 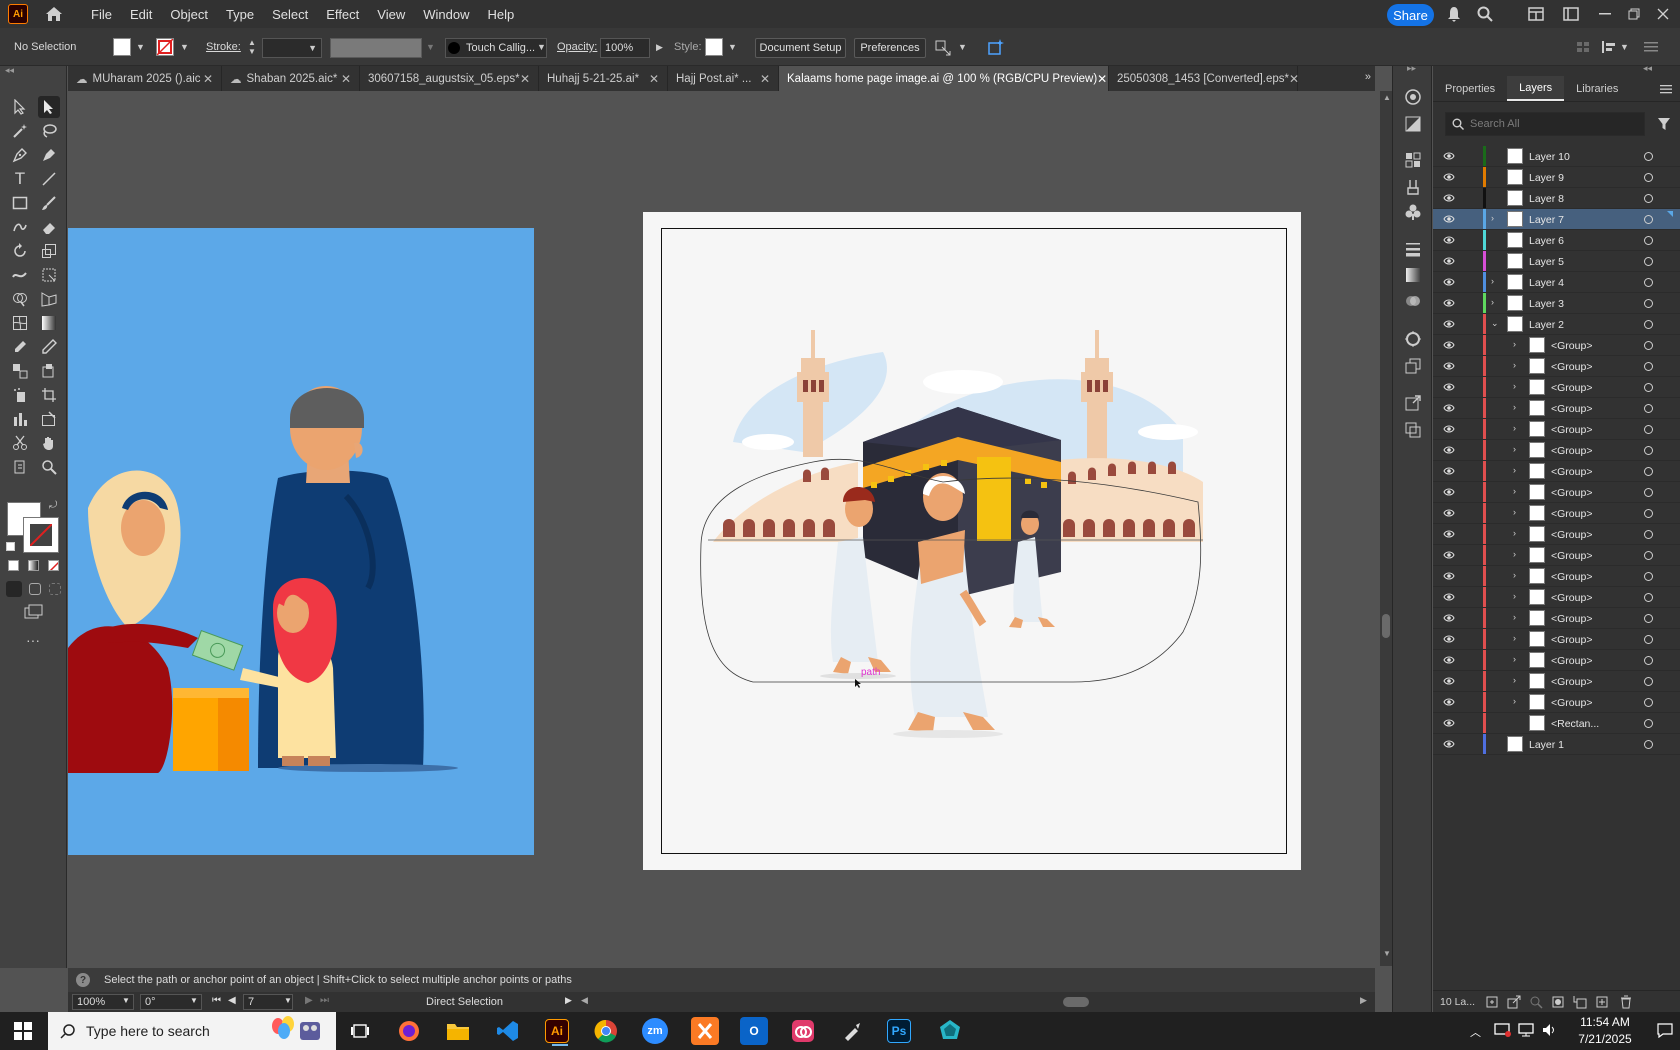 What do you see at coordinates (216, 1000) in the screenshot?
I see `first-artboard-icon: ⏮` at bounding box center [216, 1000].